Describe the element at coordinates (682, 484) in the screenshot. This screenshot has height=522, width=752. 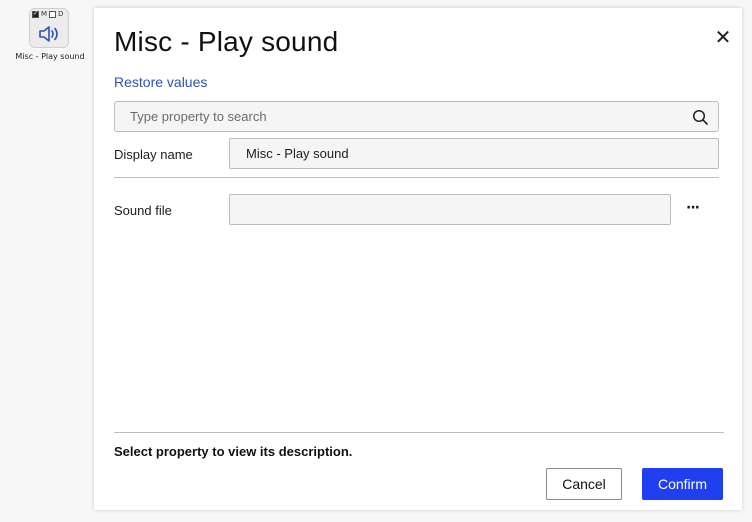
I see `confirm-button: Confirm` at that location.